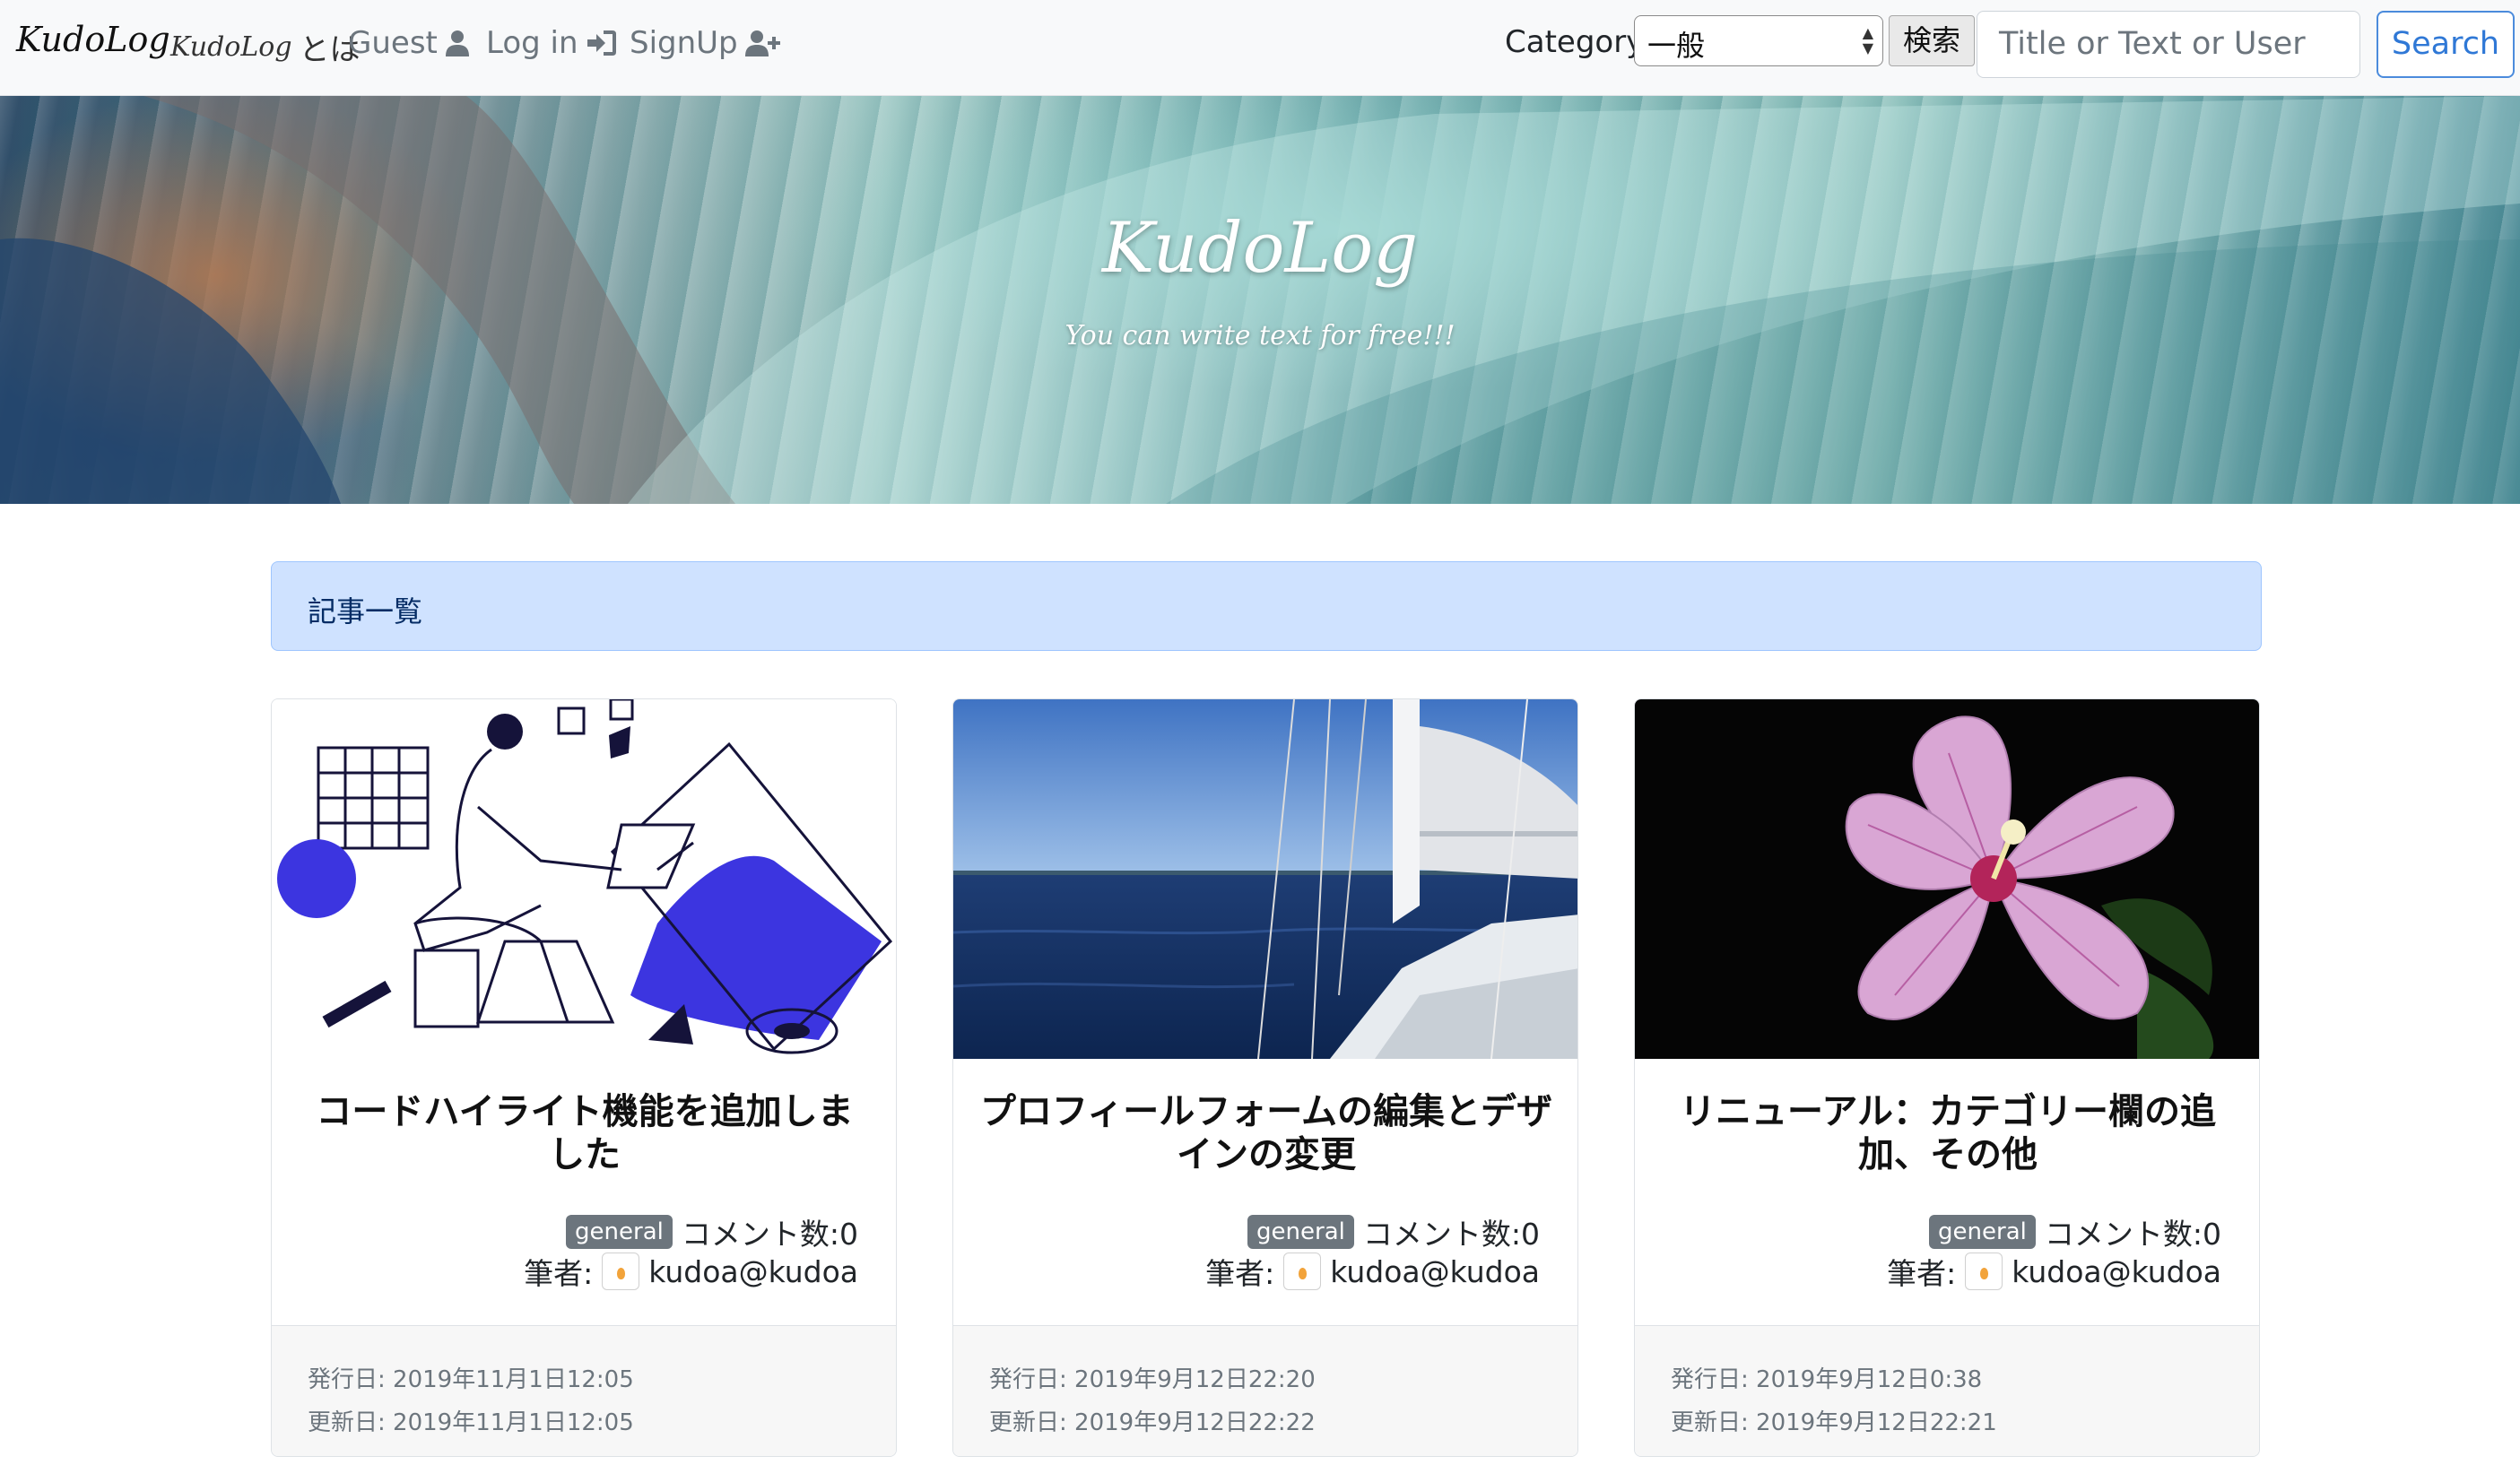 This screenshot has height=1465, width=2520. I want to click on select-arrows-icon: ▲ ▼, so click(1867, 40).